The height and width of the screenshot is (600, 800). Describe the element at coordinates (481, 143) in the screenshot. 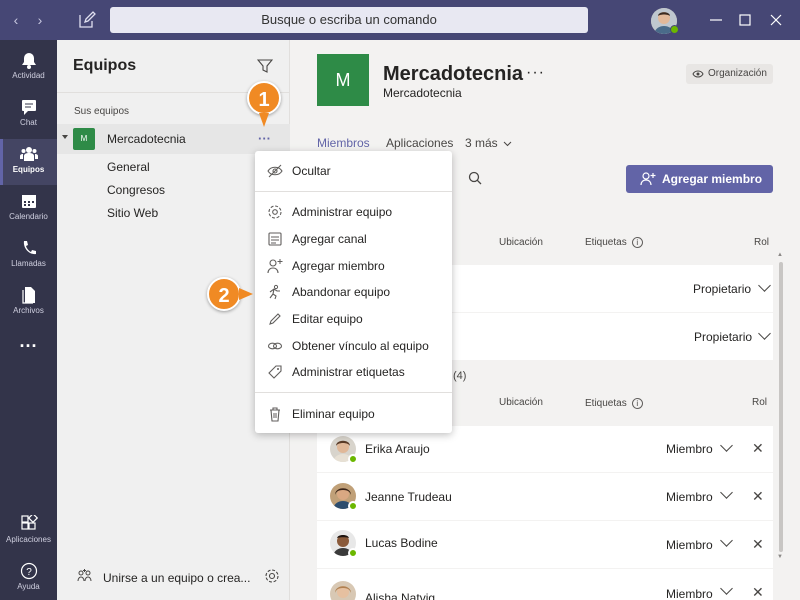

I see `tab-more-label: 3 más` at that location.